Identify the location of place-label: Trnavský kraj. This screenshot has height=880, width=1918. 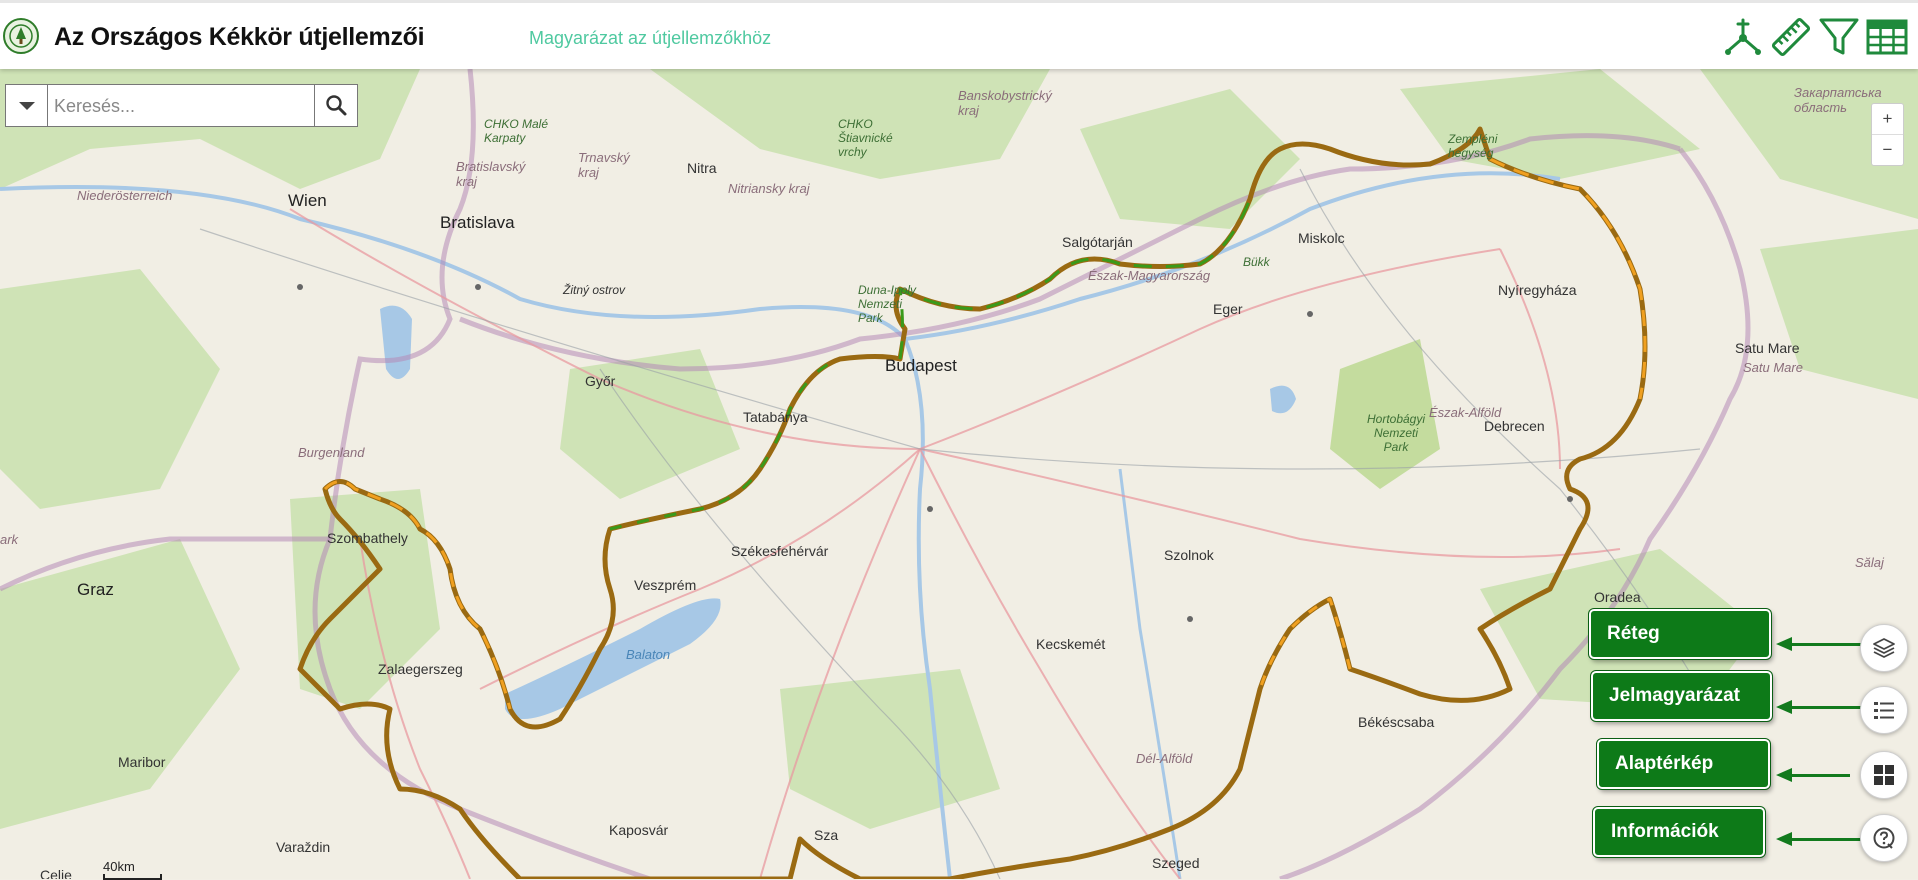
(604, 165).